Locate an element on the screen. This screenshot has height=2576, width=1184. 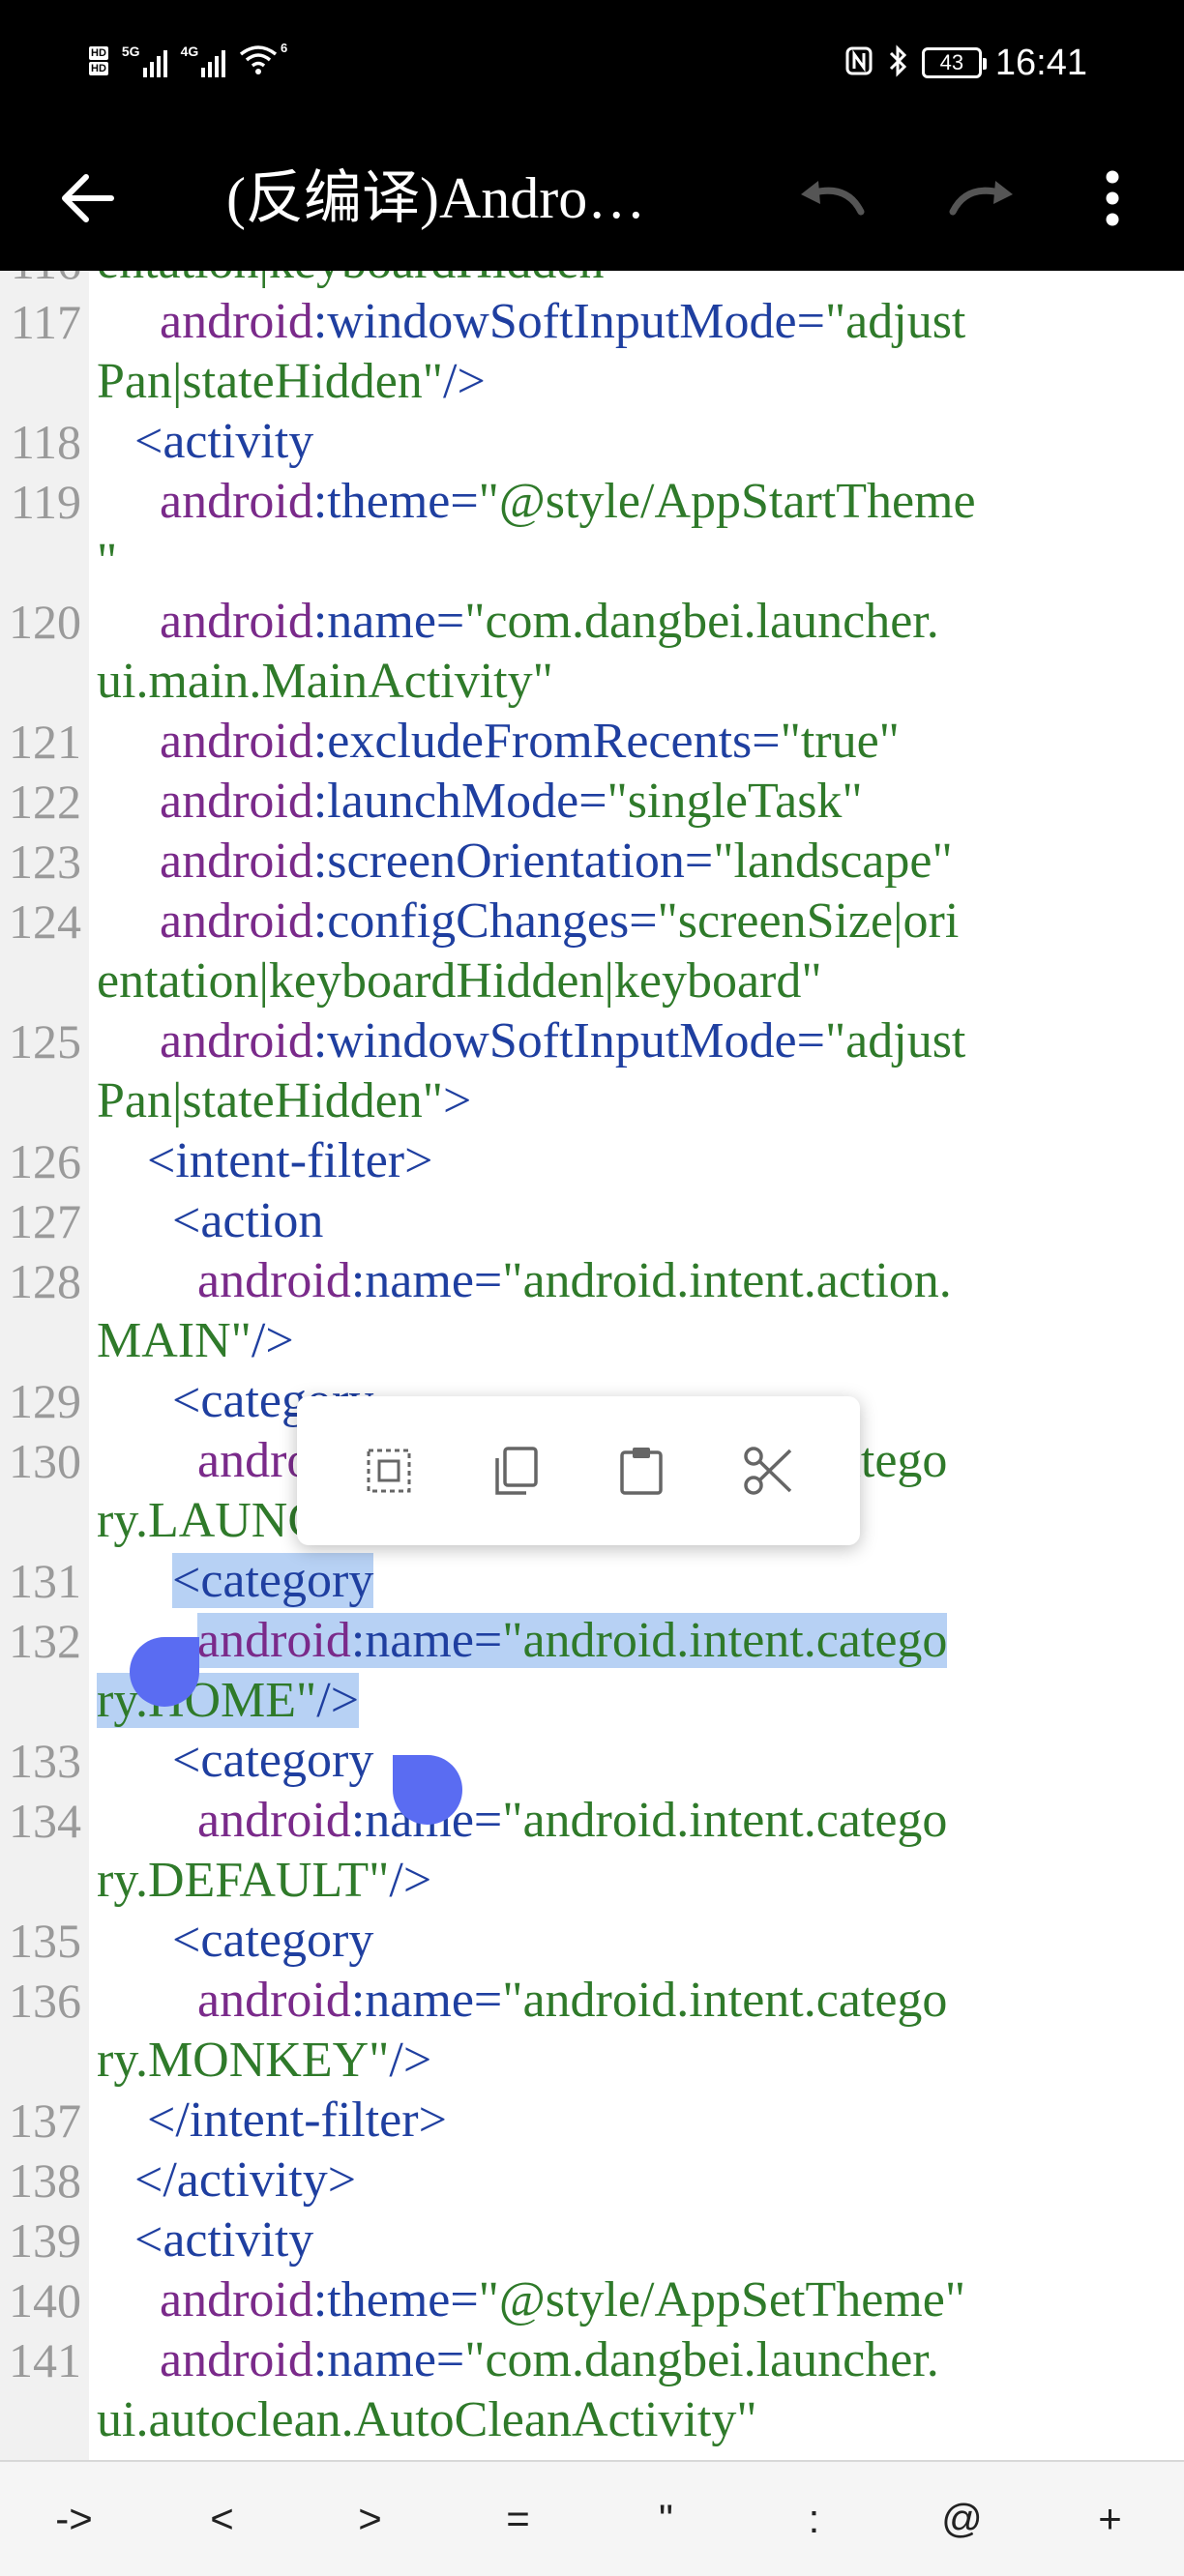
arrow-left-icon is located at coordinates (88, 198).